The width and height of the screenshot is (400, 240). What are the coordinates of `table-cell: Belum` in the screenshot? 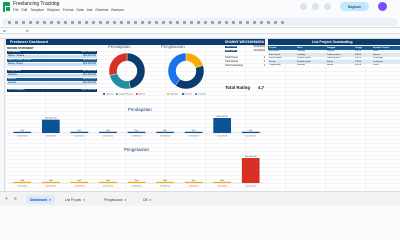 It's located at (340, 66).